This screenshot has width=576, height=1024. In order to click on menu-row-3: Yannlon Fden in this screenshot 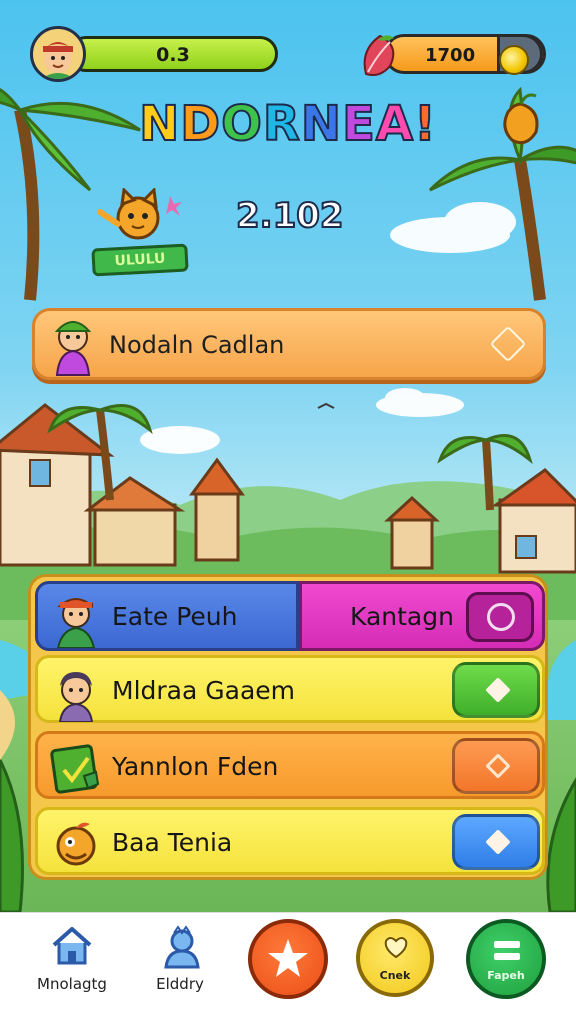, I will do `click(290, 765)`.